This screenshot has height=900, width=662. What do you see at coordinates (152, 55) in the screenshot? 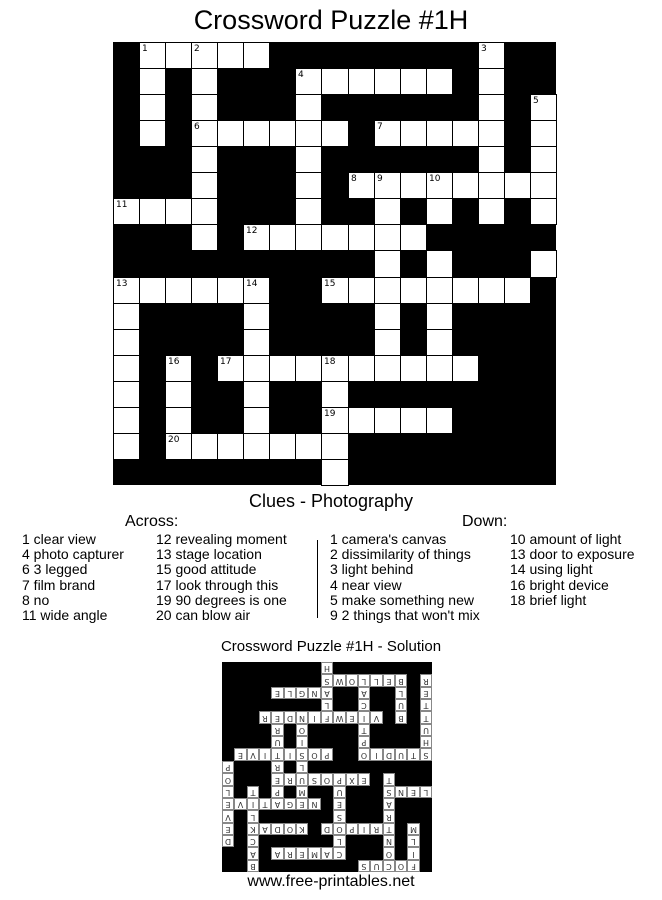
I see `grid-cell: 1` at bounding box center [152, 55].